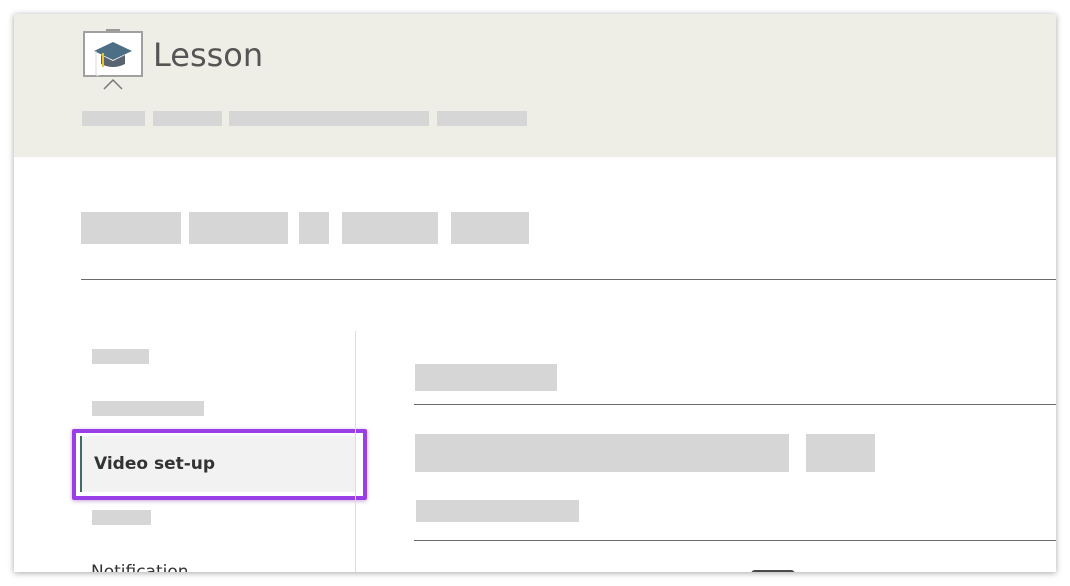 This screenshot has height=586, width=1070. What do you see at coordinates (773, 571) in the screenshot?
I see `toggle-control` at bounding box center [773, 571].